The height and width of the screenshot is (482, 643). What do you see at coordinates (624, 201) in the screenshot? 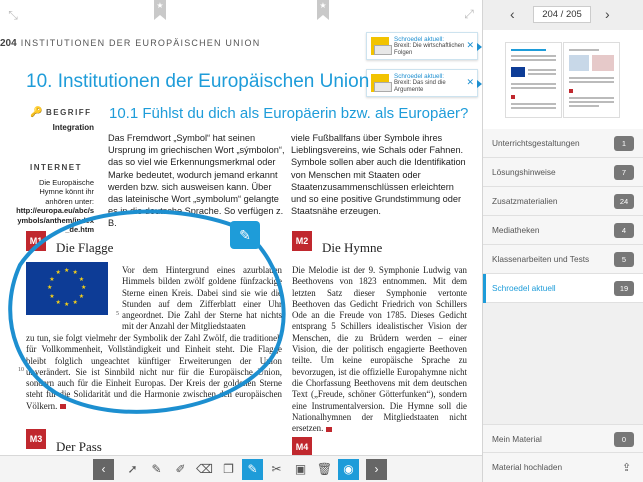
I see `count-badge: 24` at bounding box center [624, 201].